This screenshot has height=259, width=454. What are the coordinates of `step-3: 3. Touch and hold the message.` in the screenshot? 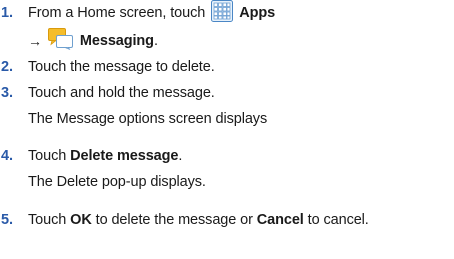 It's located at (227, 93).